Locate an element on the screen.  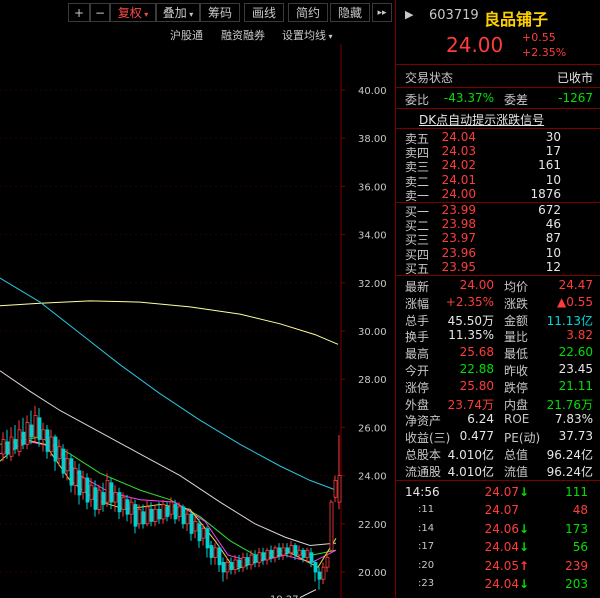
stat-value: 24.47 is located at coordinates (575, 285).